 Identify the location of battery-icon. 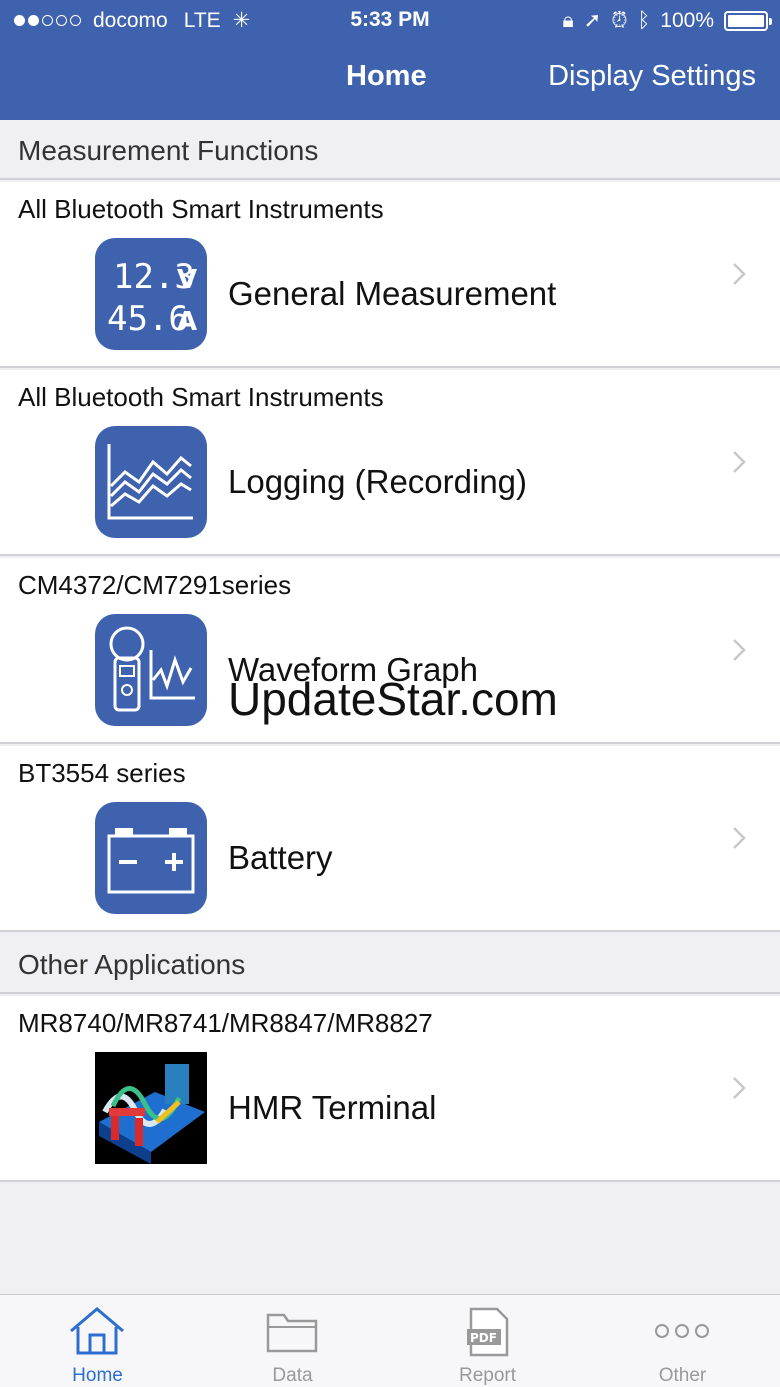
(151, 858).